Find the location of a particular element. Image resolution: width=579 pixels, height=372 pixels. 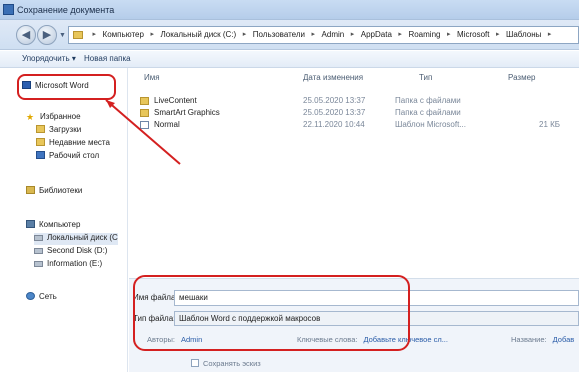

recent-places-icon is located at coordinates (40, 142).